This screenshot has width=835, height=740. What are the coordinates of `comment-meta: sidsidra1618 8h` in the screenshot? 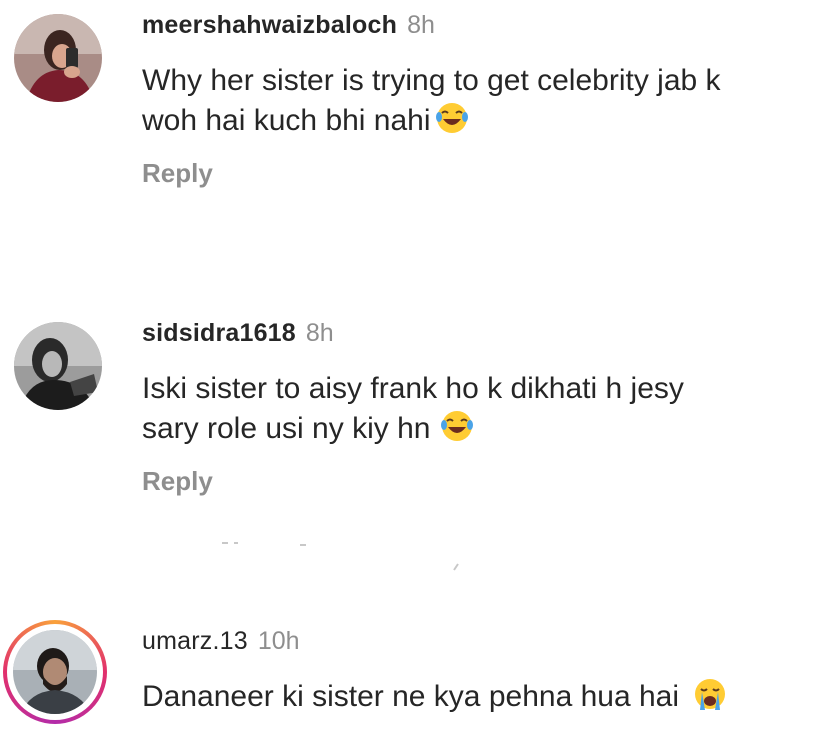 It's located at (238, 333).